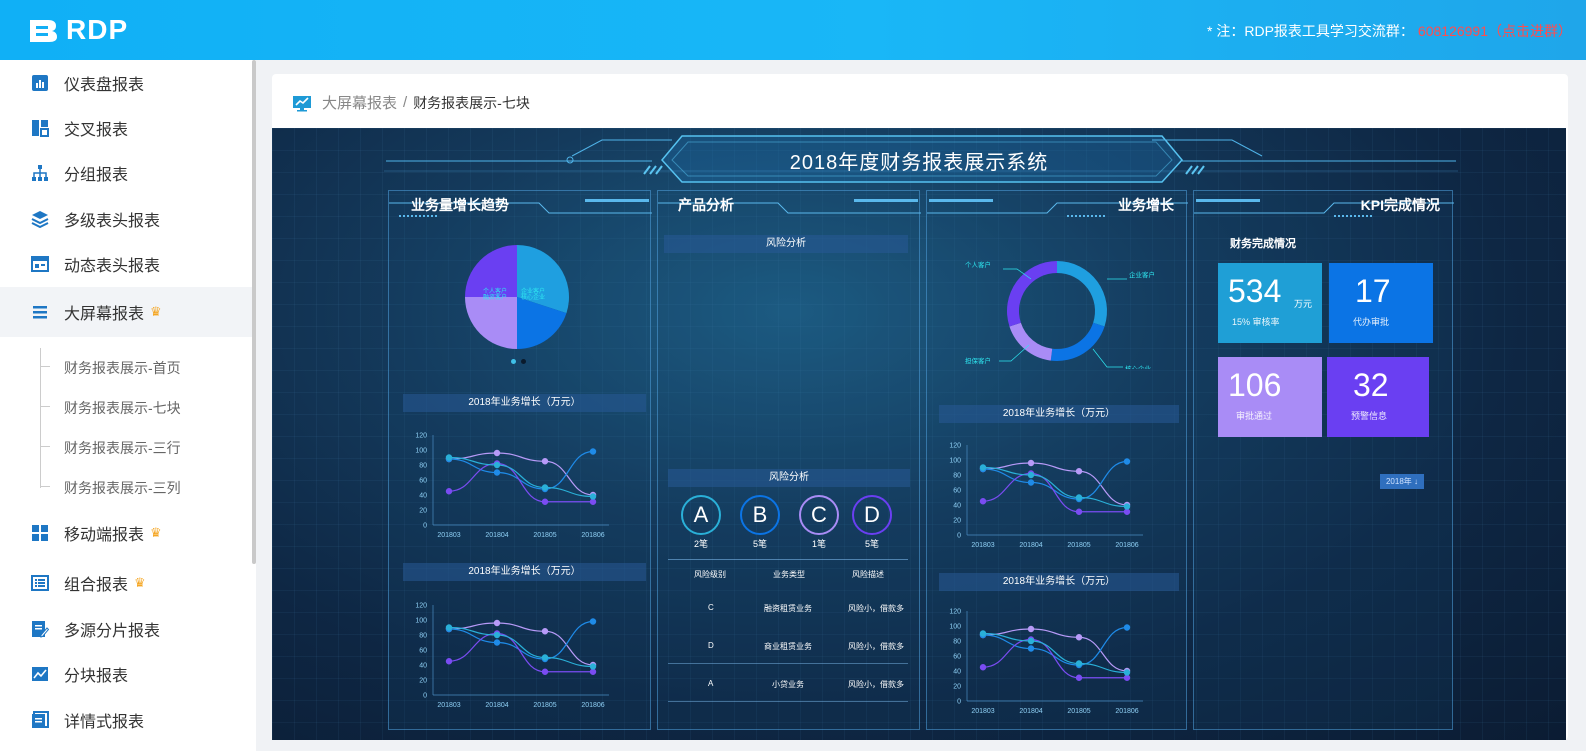 The width and height of the screenshot is (1586, 751). I want to click on table-cell: 小贷业务, so click(788, 684).